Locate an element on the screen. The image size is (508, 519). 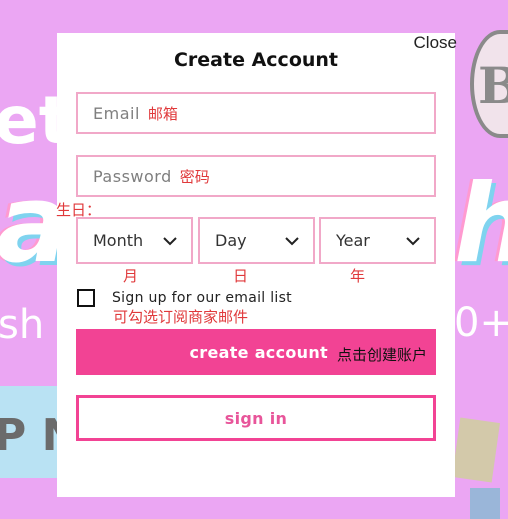
background-subtext-right: 0+ is located at coordinates (481, 323).